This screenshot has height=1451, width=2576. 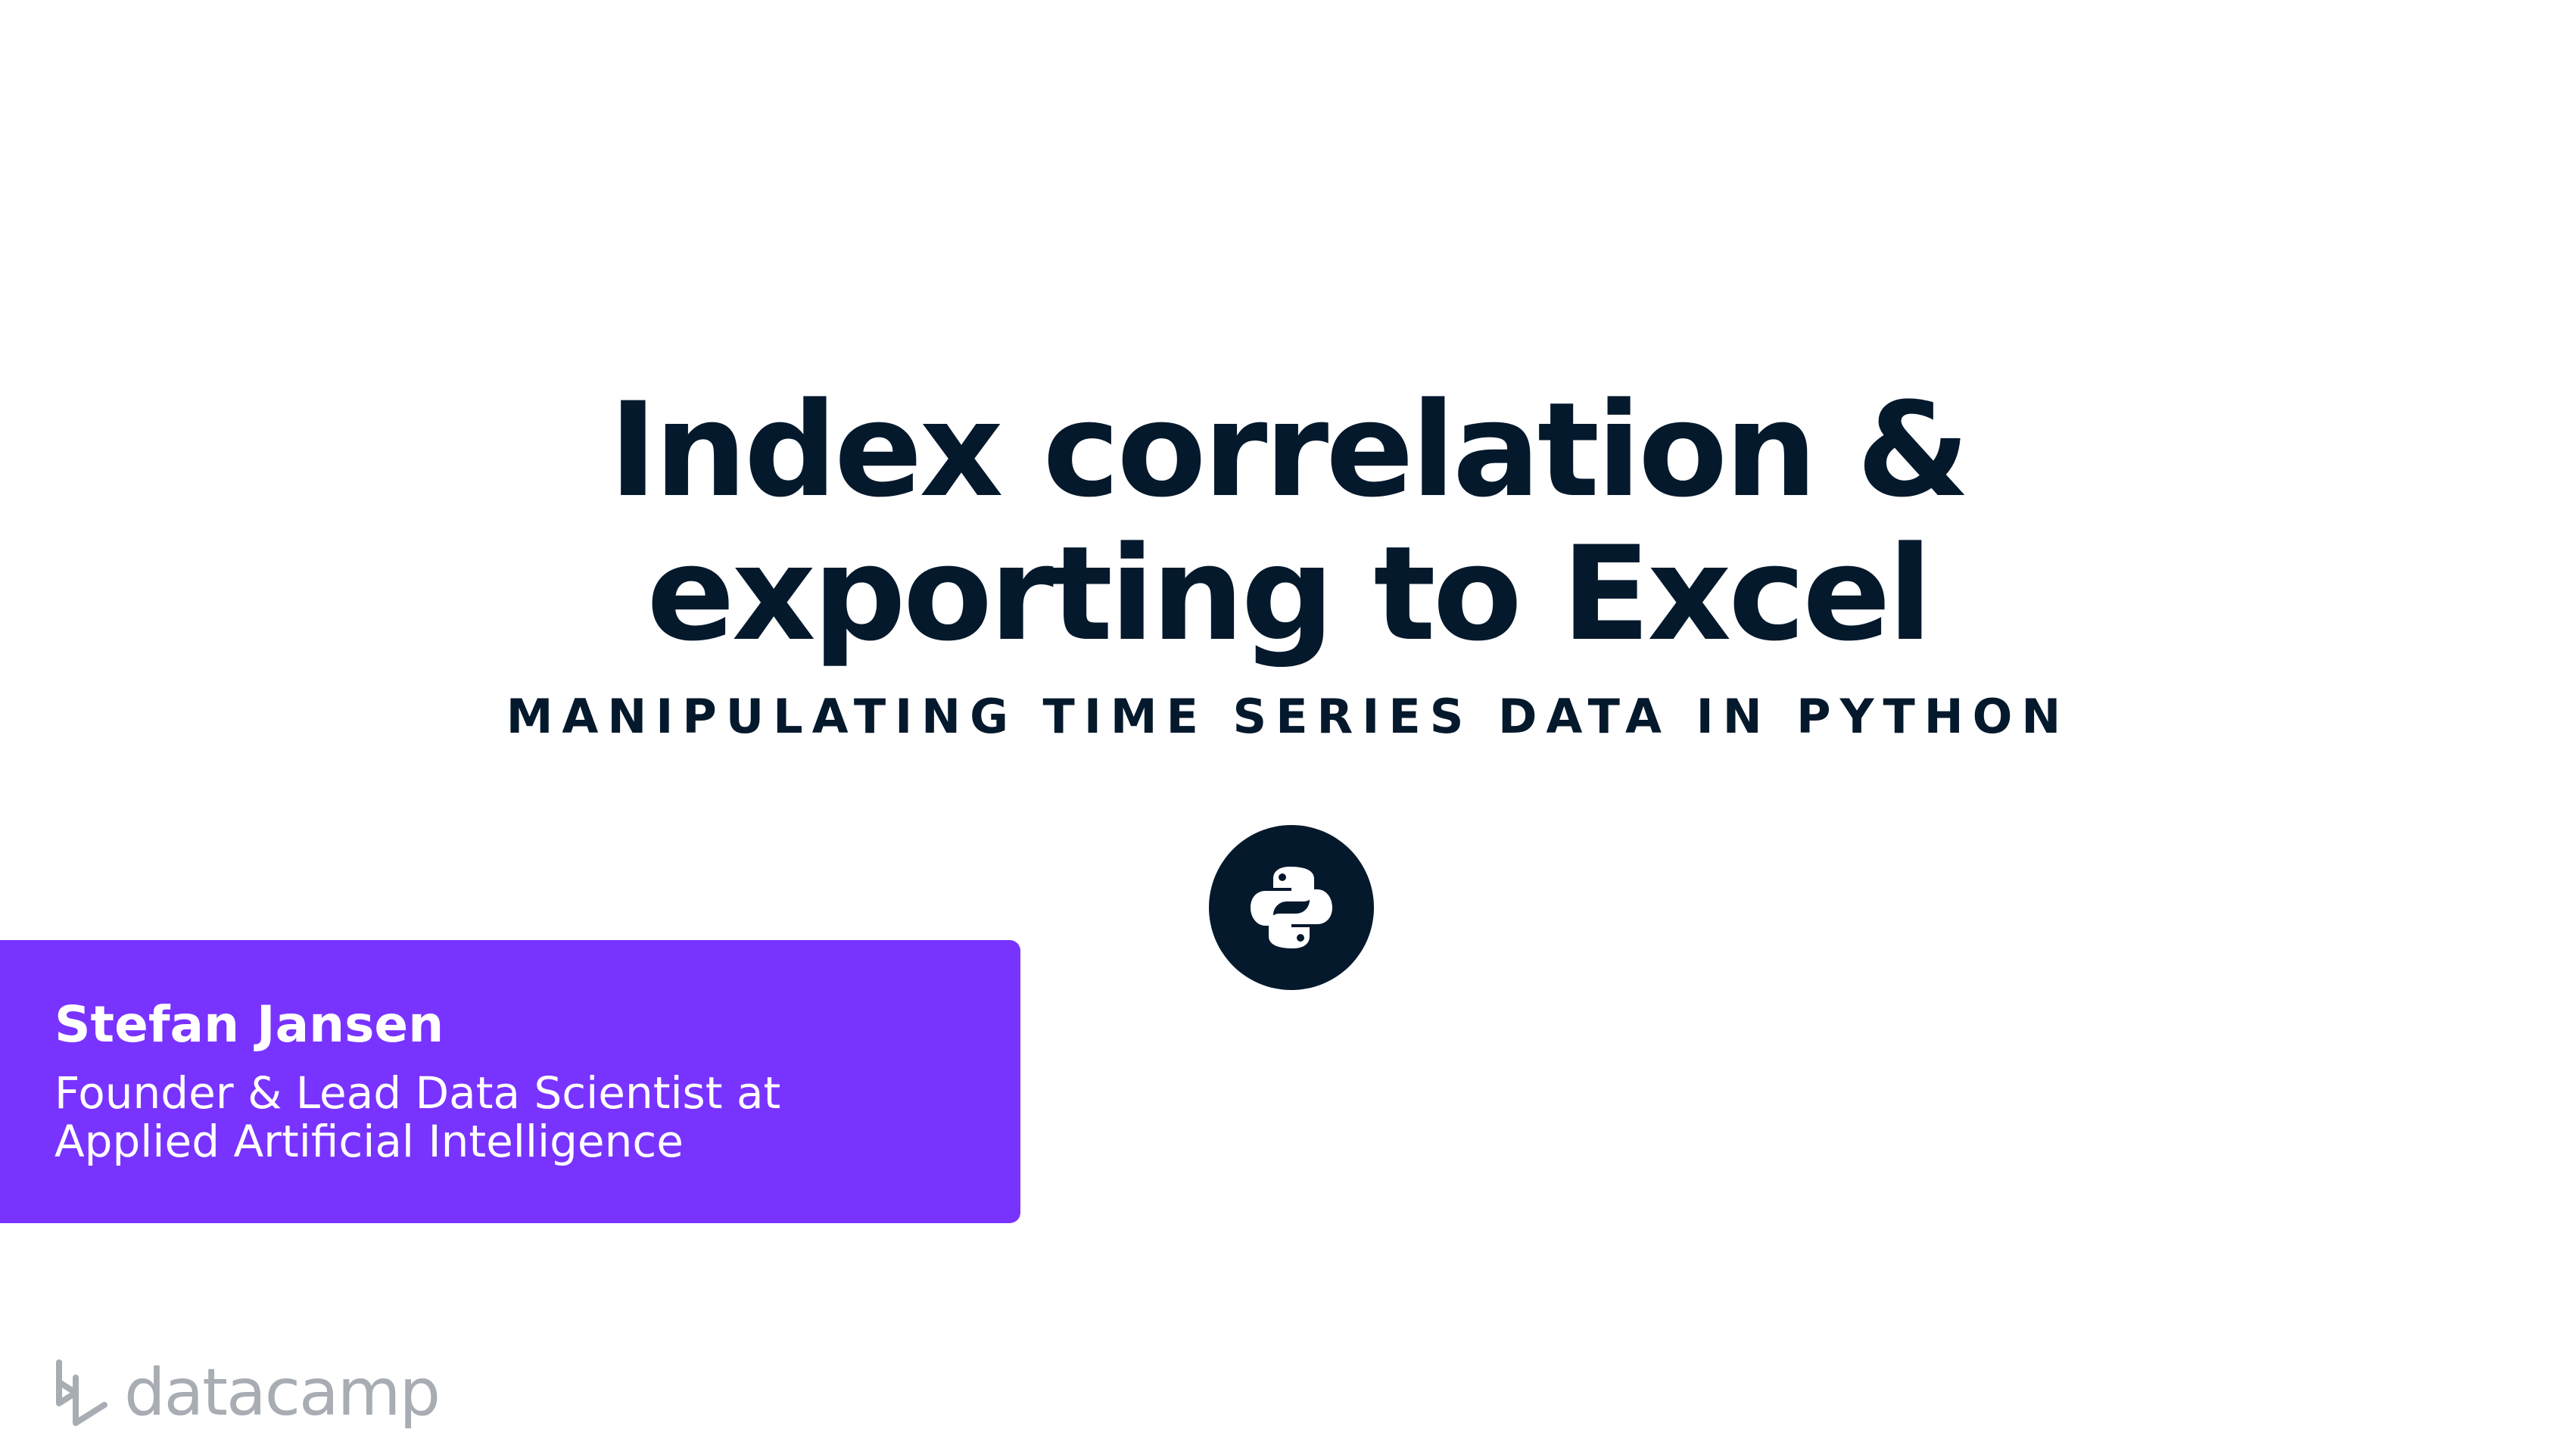 What do you see at coordinates (418, 1093) in the screenshot?
I see `instructor-role-line-1: Founder & Lead Data Scientist at` at bounding box center [418, 1093].